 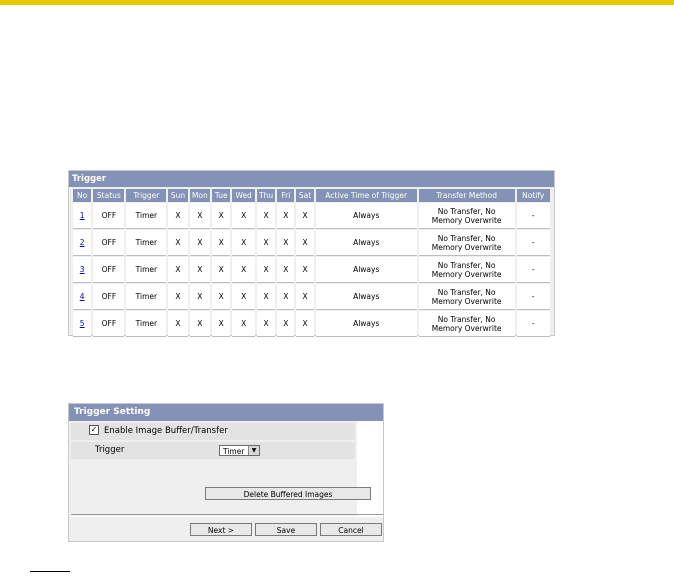 I want to click on header-active-time: Active Time of Trigger, so click(x=366, y=195).